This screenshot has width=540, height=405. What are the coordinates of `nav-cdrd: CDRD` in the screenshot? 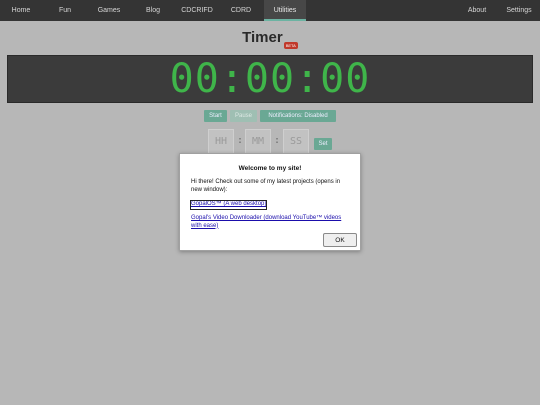 It's located at (241, 10).